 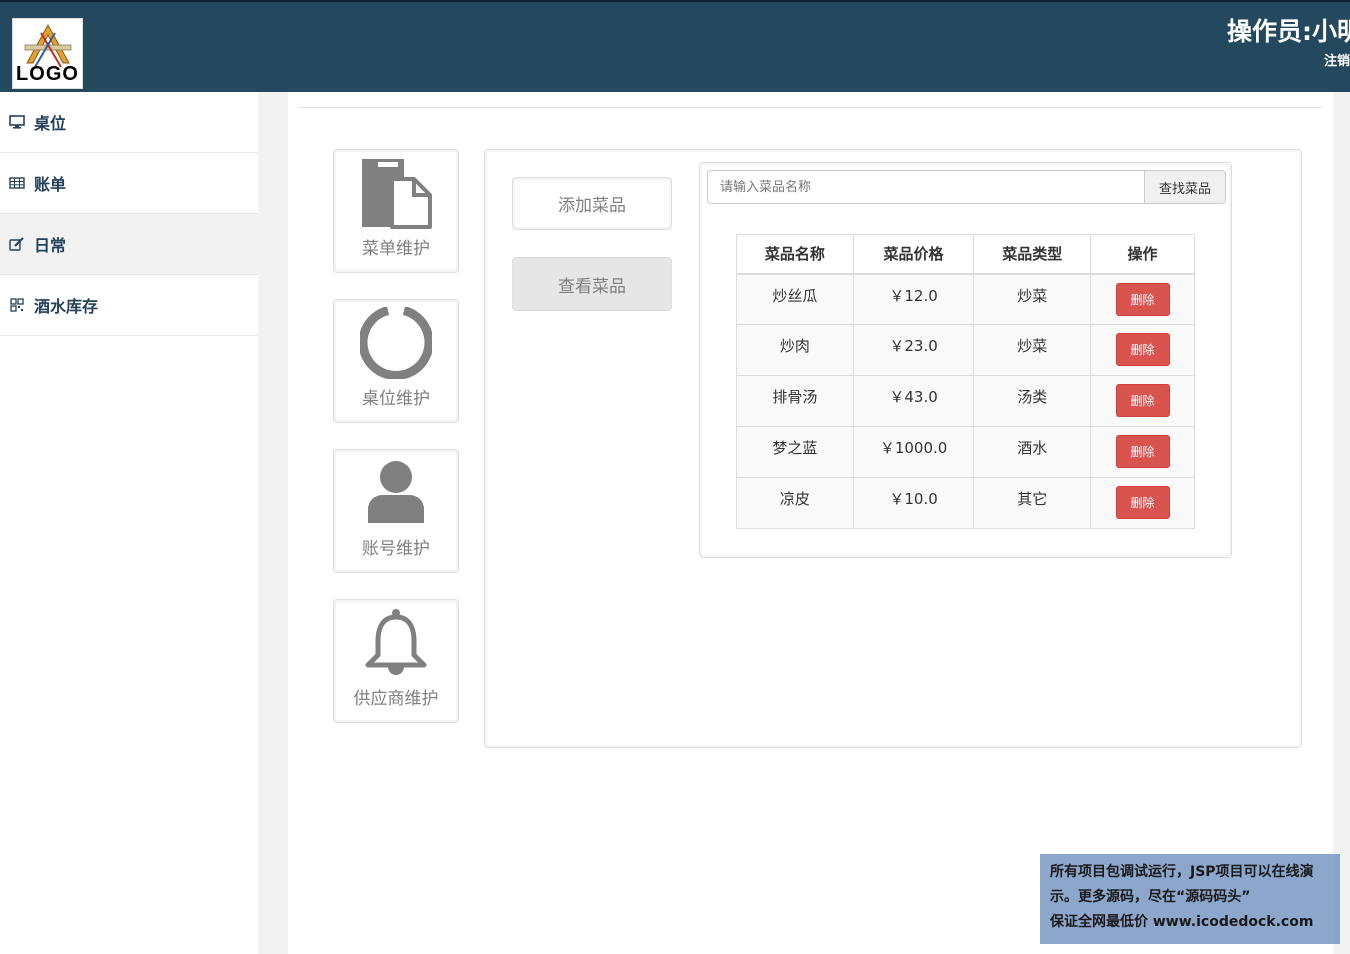 I want to click on table-row: 凉皮 ￥10.0 其它 删除, so click(x=965, y=503).